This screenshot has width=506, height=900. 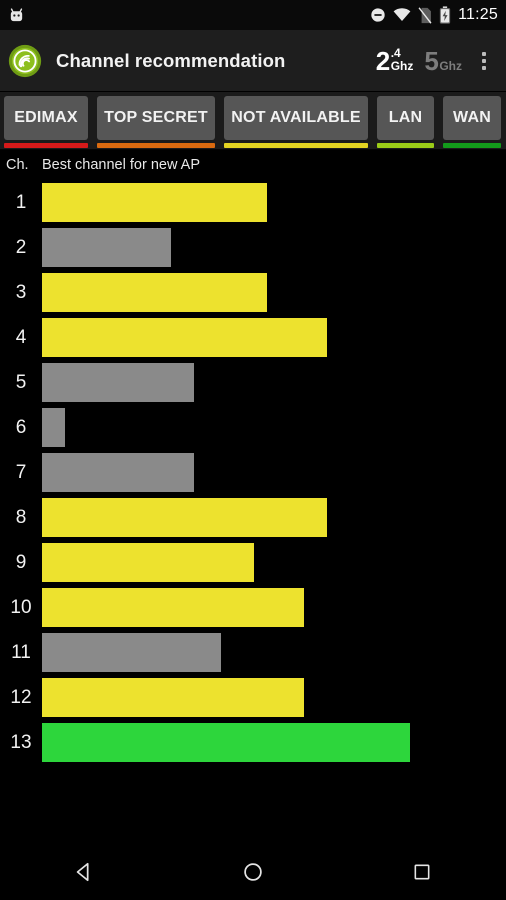 I want to click on android-navigation-bar, so click(x=253, y=872).